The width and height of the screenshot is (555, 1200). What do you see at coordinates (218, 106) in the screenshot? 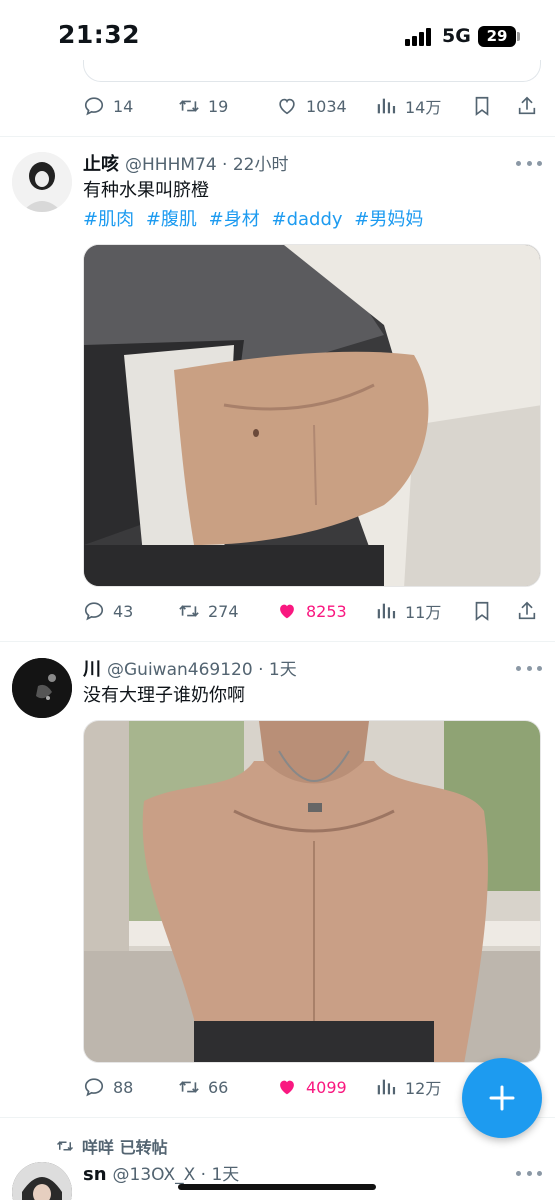
I see `retweet-count: 19` at bounding box center [218, 106].